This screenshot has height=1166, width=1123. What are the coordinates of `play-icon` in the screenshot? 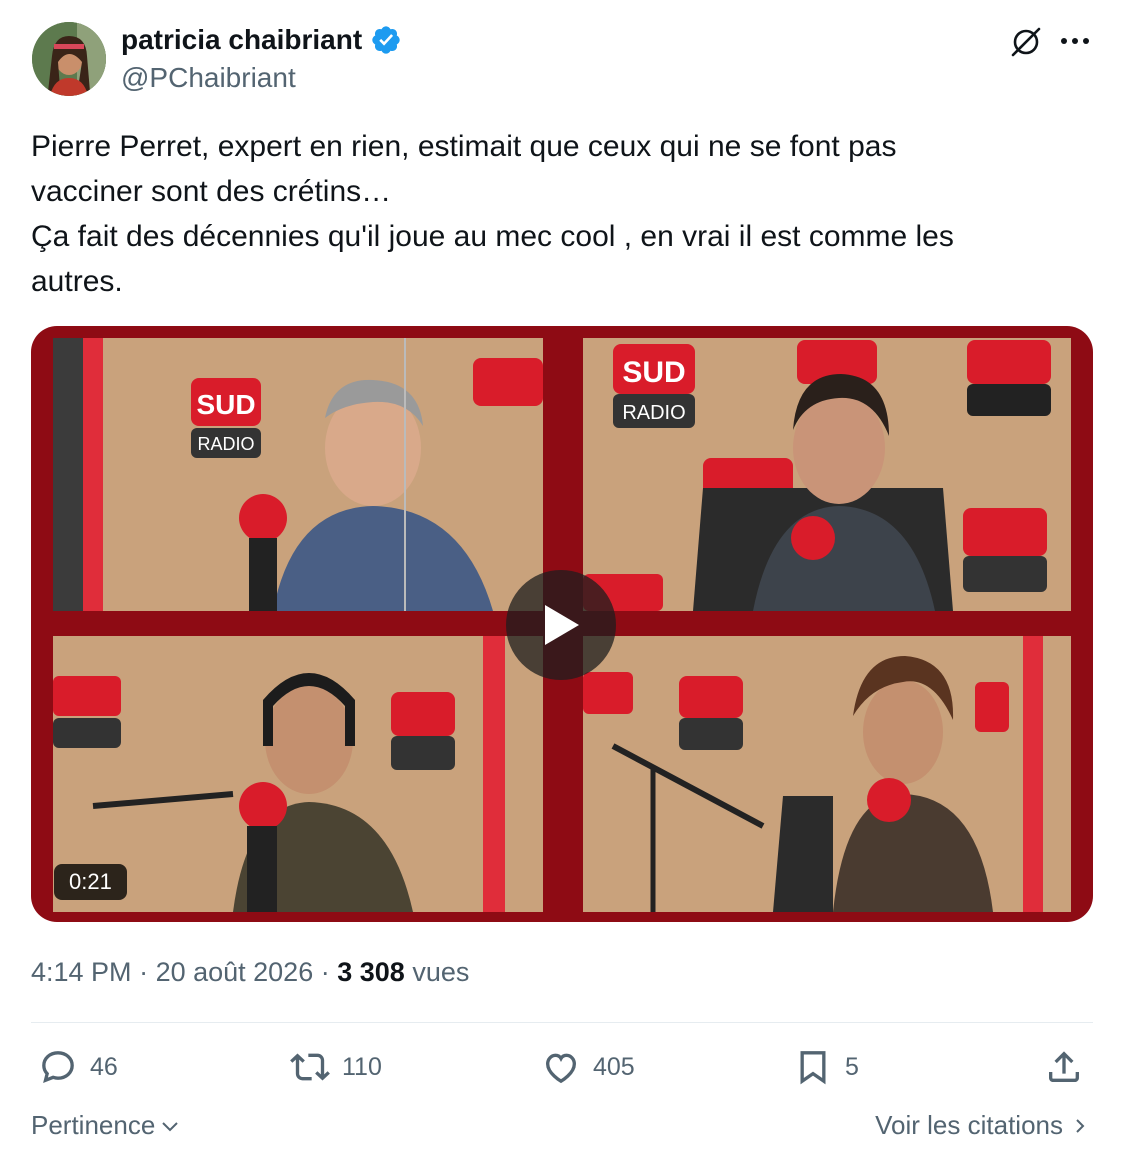 It's located at (562, 625).